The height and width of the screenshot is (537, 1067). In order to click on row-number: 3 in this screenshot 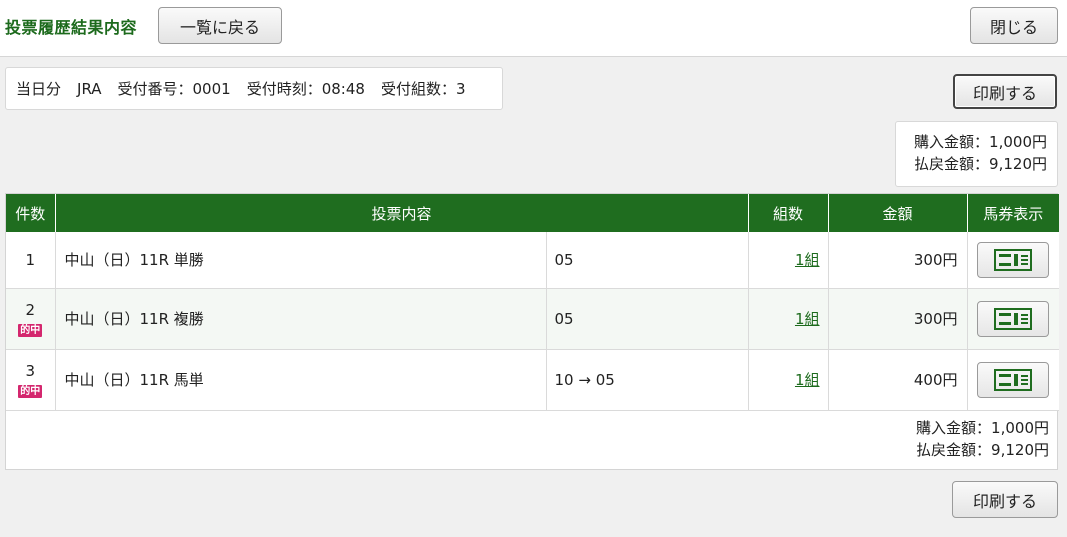, I will do `click(30, 370)`.